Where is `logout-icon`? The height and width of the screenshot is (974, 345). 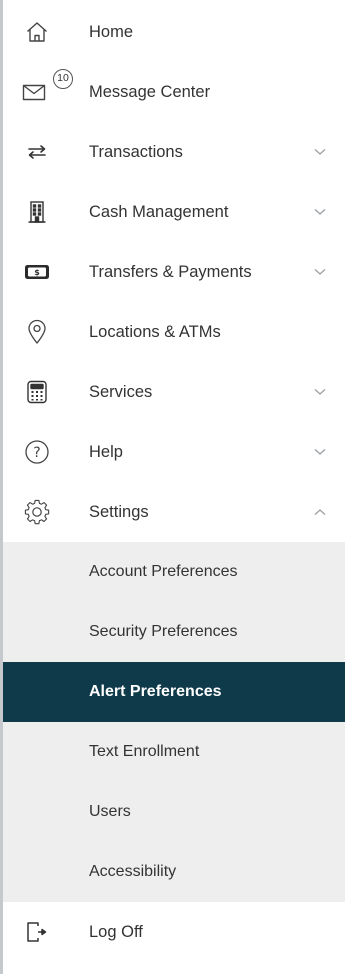 logout-icon is located at coordinates (37, 932).